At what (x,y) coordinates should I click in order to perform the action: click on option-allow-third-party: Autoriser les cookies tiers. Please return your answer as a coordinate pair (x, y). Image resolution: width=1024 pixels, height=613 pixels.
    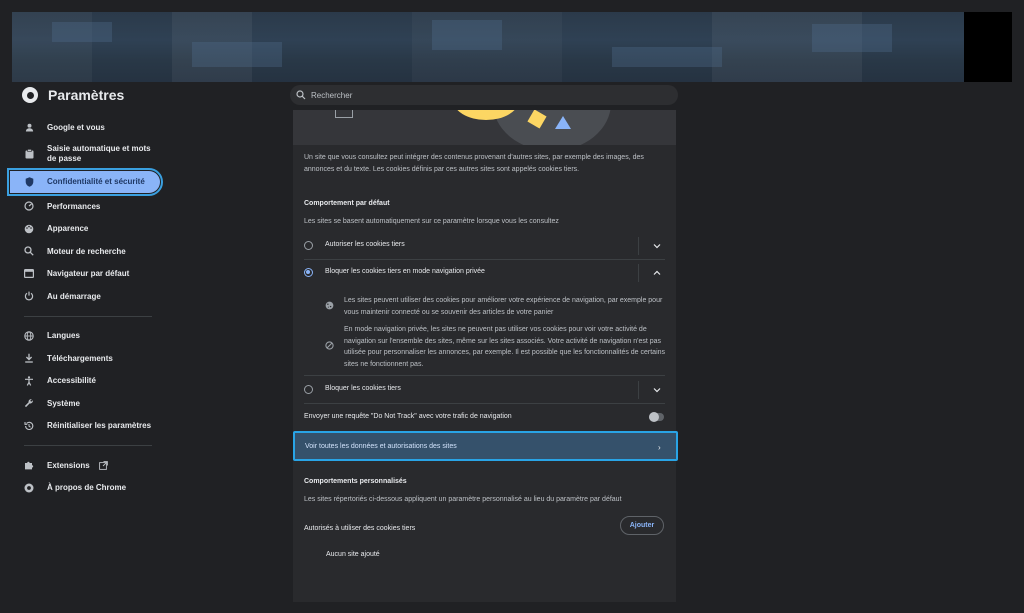
    Looking at the image, I should click on (484, 246).